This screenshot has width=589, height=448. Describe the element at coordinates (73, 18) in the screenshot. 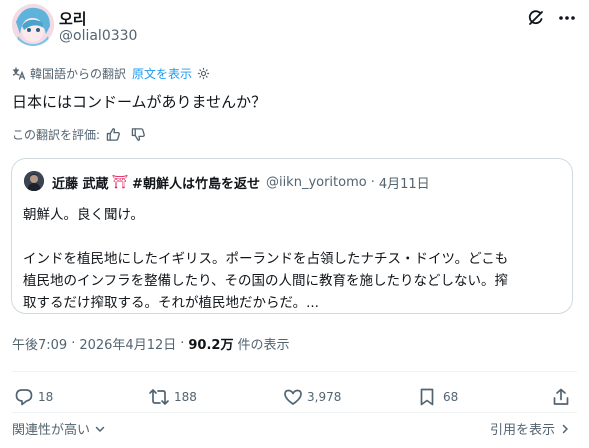

I see `author-display-name: 오리` at that location.